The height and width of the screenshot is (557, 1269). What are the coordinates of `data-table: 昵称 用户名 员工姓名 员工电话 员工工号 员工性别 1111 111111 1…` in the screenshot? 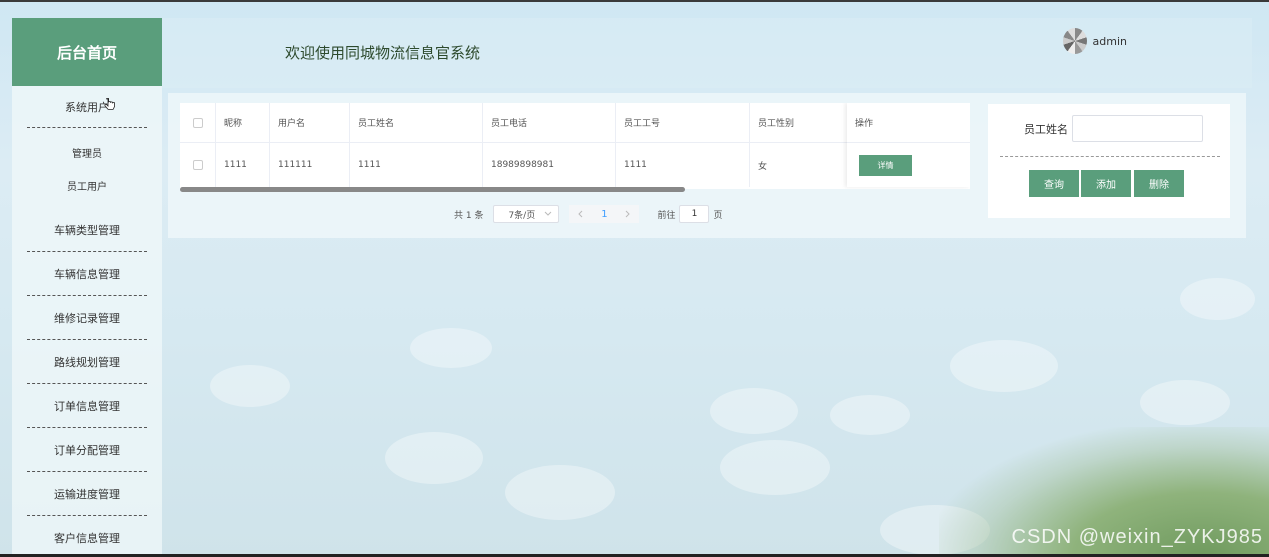 It's located at (575, 146).